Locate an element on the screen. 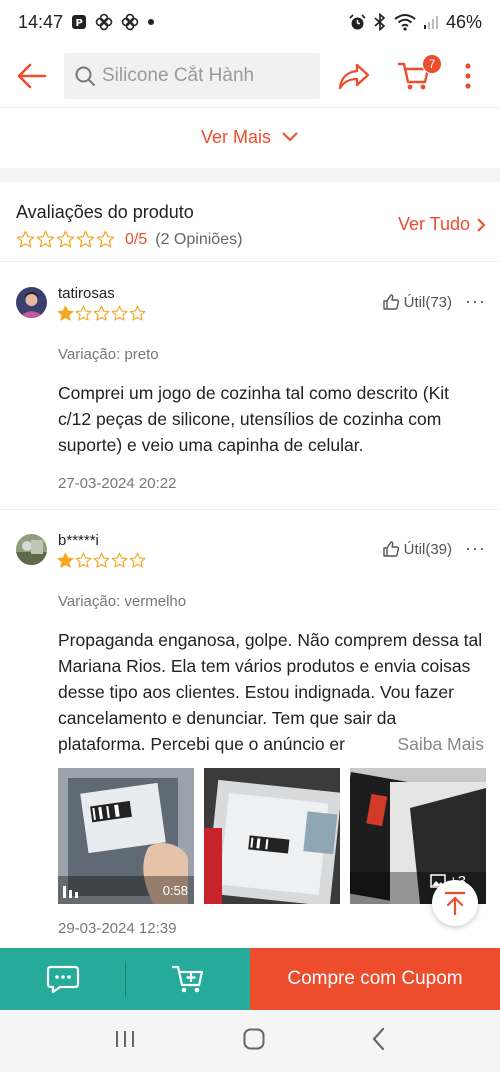 The width and height of the screenshot is (500, 1072). alarm-icon is located at coordinates (357, 22).